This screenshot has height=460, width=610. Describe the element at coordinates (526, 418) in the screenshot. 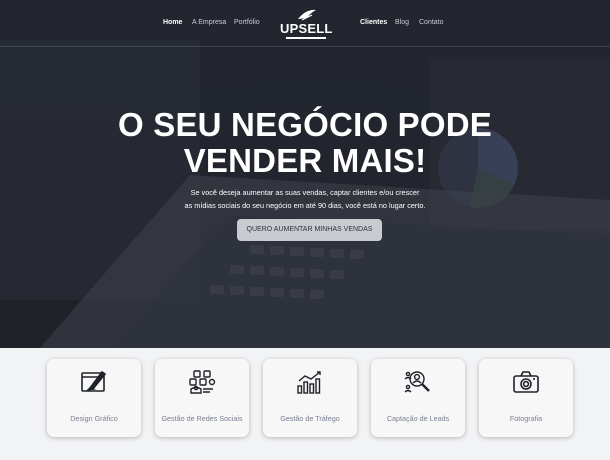

I see `service-label: Fotografia` at that location.